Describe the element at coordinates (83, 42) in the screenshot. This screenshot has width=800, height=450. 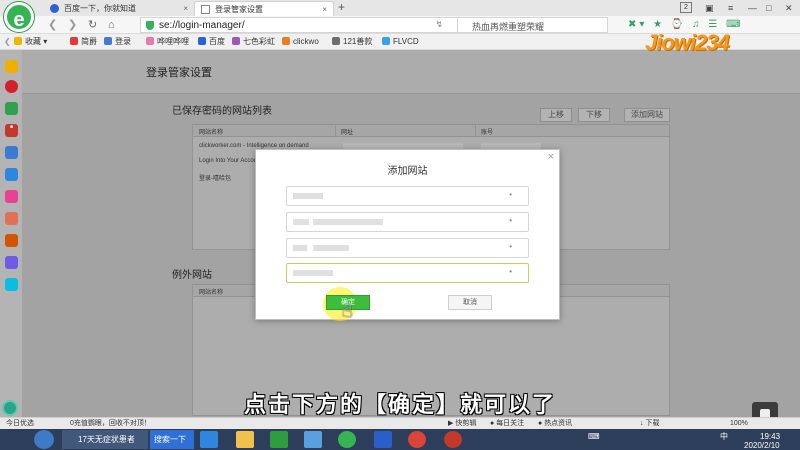
I see `bookmark-item: 简爵` at that location.